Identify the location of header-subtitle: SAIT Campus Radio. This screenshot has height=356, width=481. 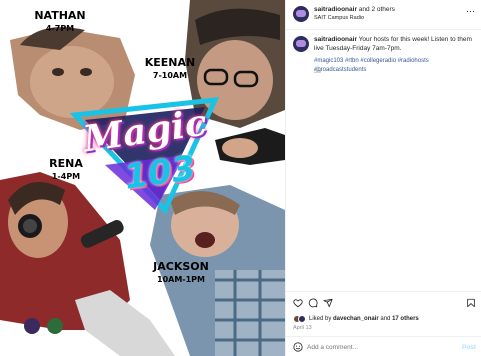
(339, 18).